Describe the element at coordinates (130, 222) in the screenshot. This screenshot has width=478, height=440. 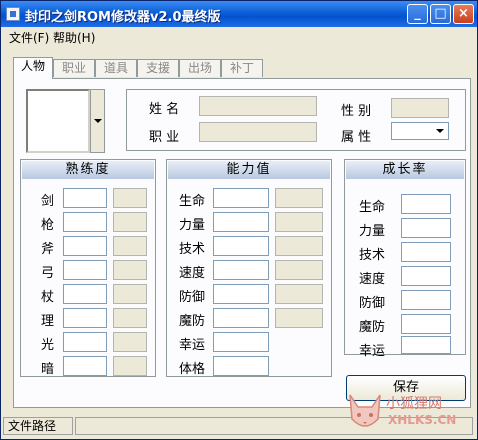
I see `prof-rank-lance` at that location.